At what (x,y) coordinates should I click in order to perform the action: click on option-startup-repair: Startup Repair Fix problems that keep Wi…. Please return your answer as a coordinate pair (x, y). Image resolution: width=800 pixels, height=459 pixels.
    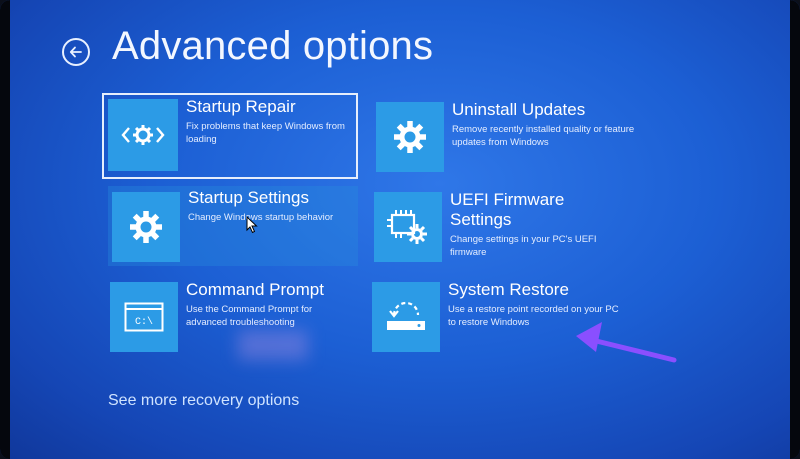
    Looking at the image, I should click on (230, 136).